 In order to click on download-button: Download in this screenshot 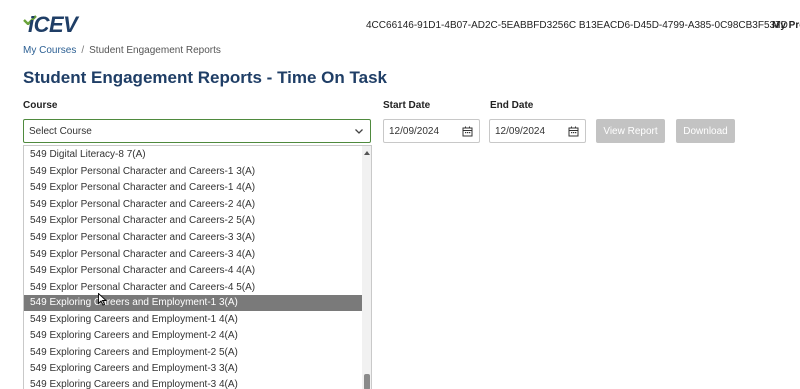, I will do `click(705, 131)`.